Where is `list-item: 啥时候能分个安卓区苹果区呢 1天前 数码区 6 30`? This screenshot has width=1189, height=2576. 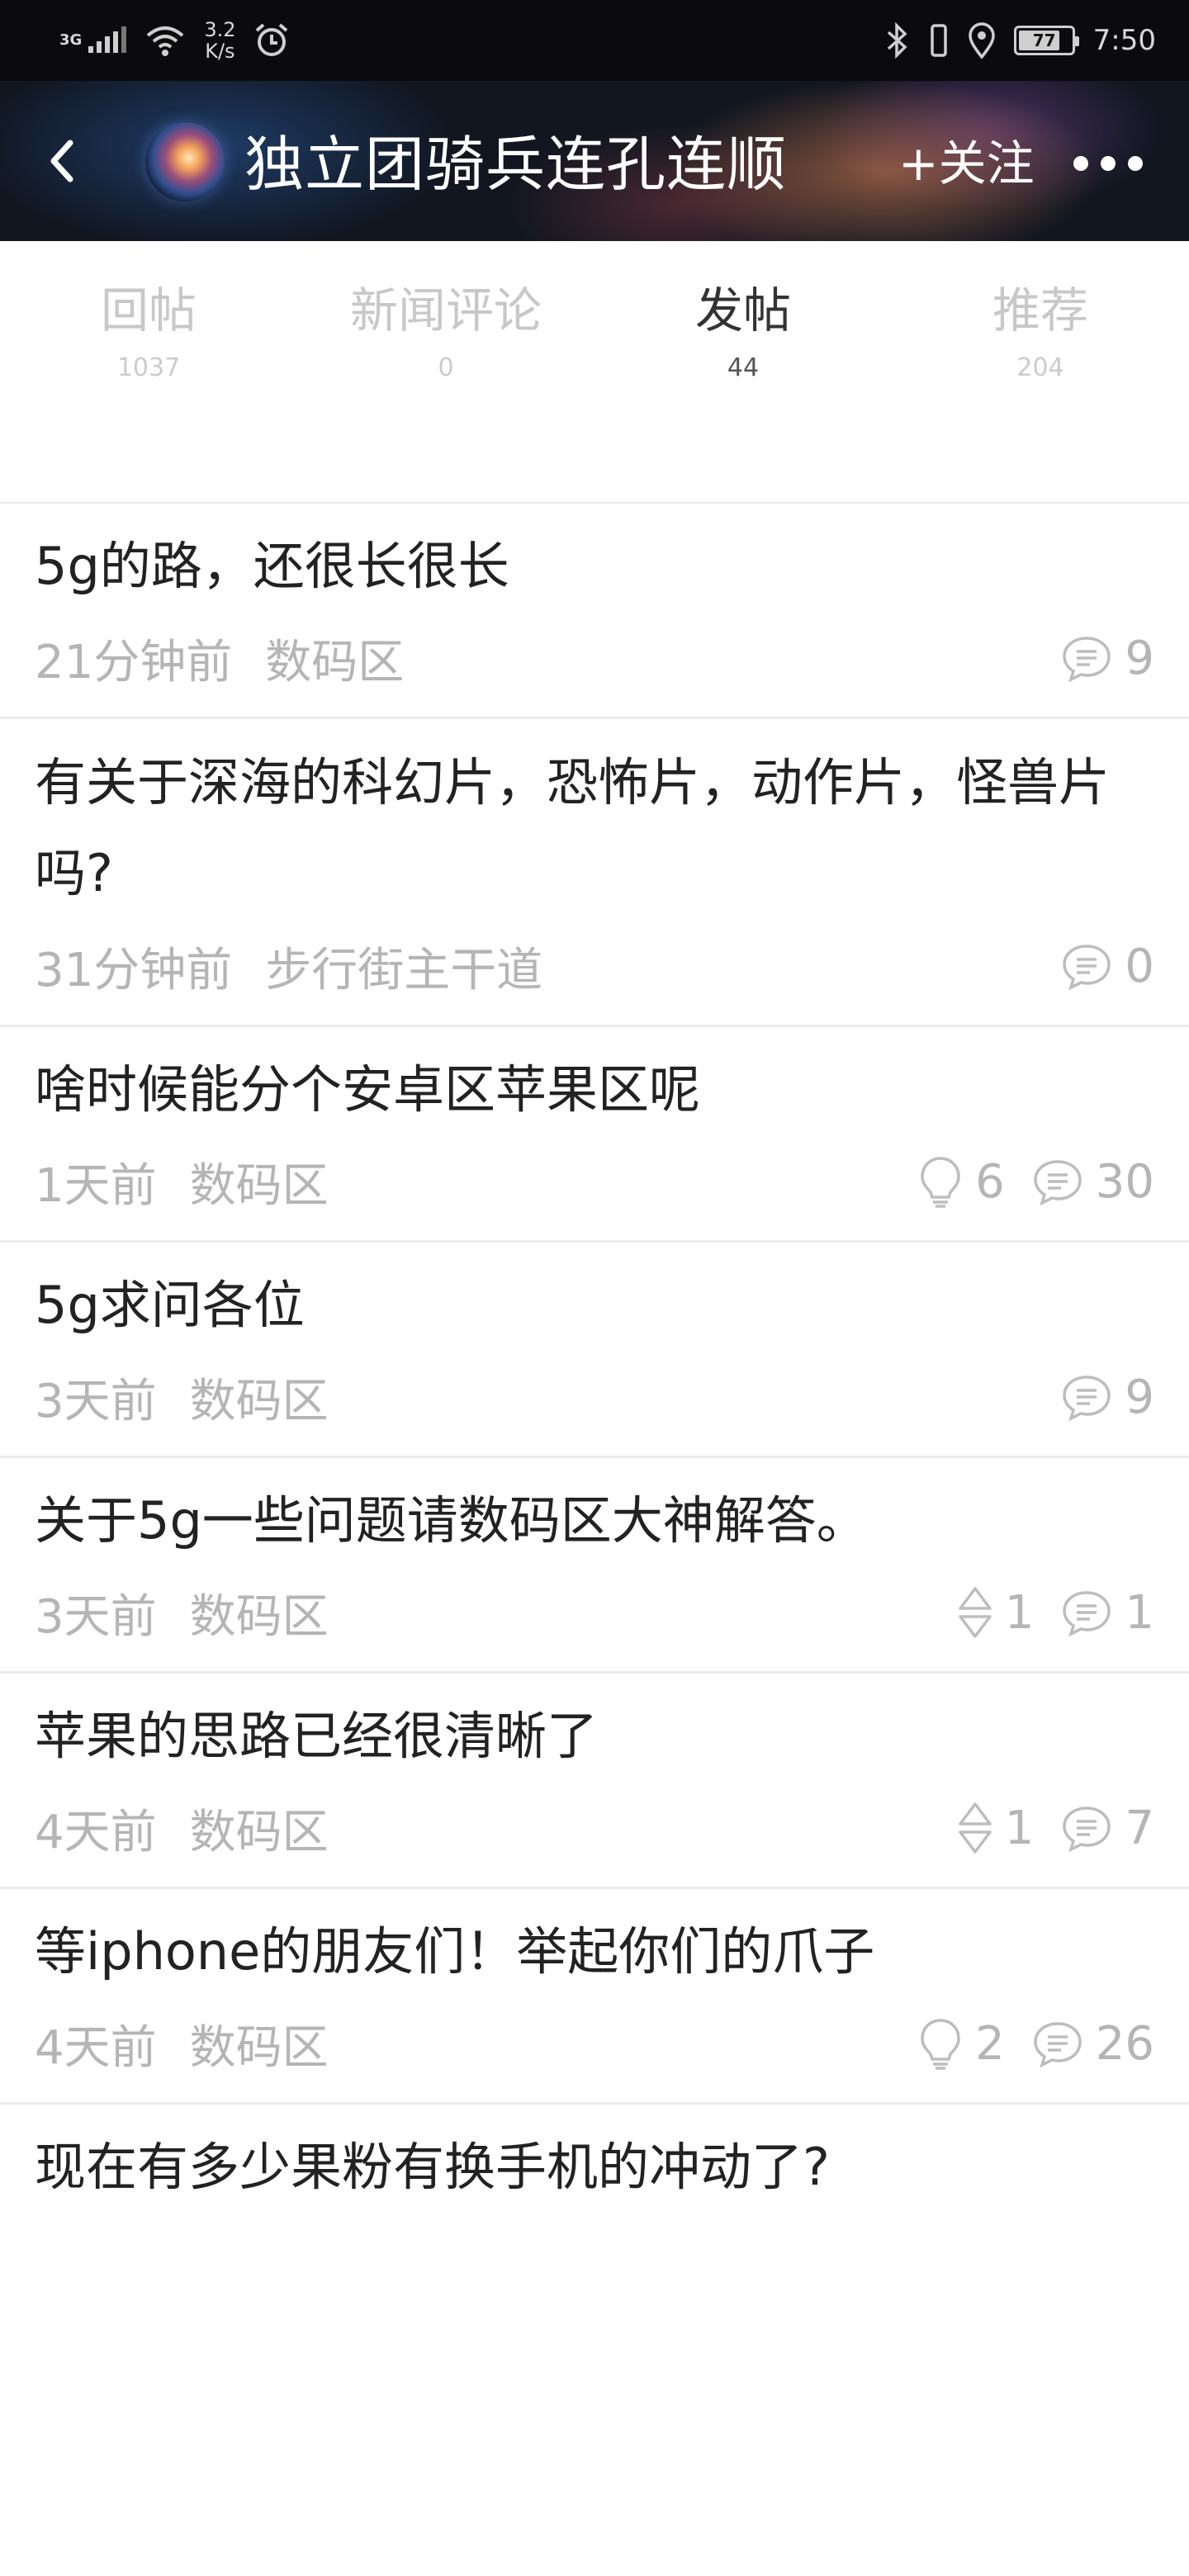 list-item: 啥时候能分个安卓区苹果区呢 1天前 数码区 6 30 is located at coordinates (594, 1135).